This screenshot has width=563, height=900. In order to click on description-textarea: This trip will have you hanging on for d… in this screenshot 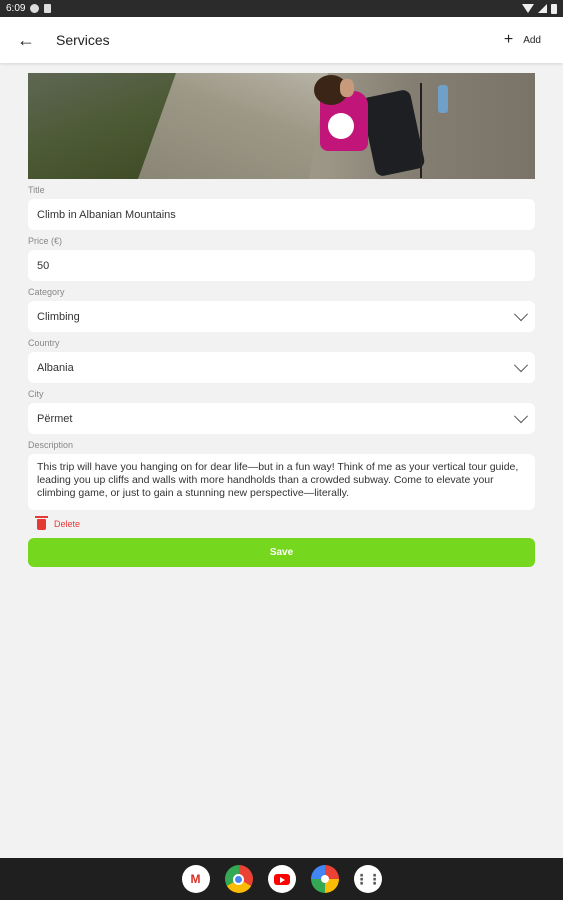, I will do `click(281, 482)`.